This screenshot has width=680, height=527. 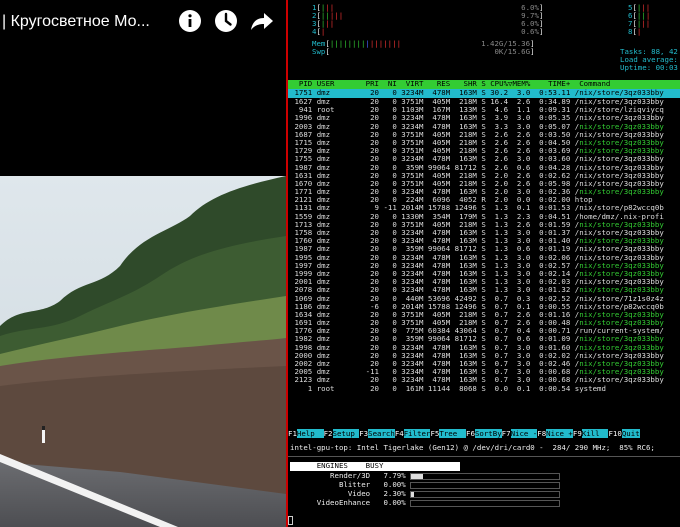 What do you see at coordinates (649, 67) in the screenshot?
I see `uptime: Uptime: 00:03` at bounding box center [649, 67].